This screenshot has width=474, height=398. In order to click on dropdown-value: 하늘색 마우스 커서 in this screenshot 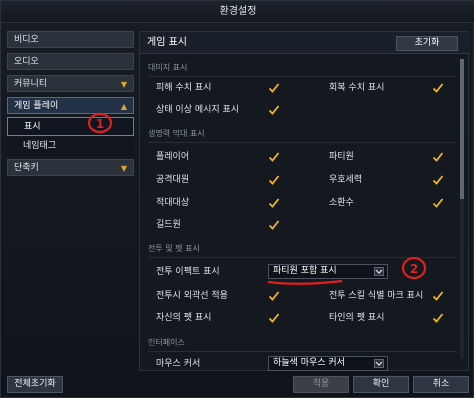, I will do `click(309, 363)`.